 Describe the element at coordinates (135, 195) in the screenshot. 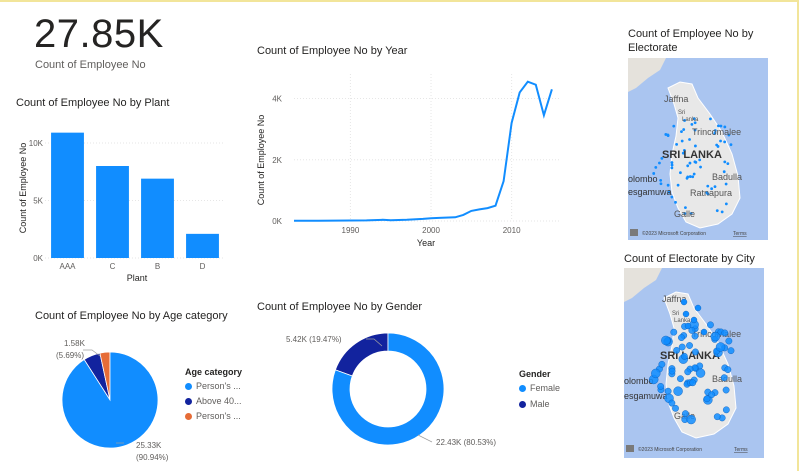

I see `bar-chart-bars` at that location.